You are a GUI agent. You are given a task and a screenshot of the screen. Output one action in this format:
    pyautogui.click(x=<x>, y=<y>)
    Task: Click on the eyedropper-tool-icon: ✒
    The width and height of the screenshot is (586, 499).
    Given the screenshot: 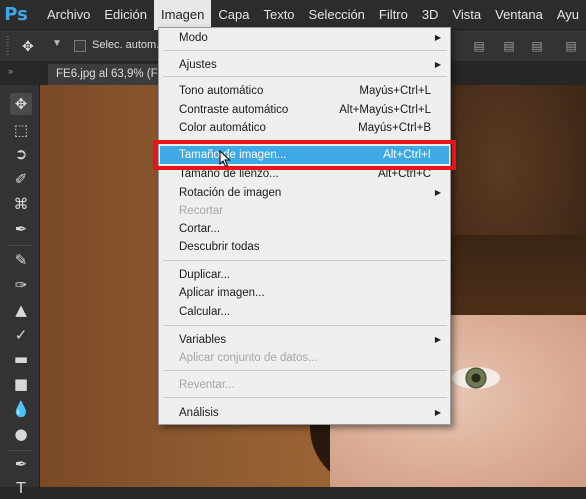 What is the action you would take?
    pyautogui.click(x=21, y=229)
    